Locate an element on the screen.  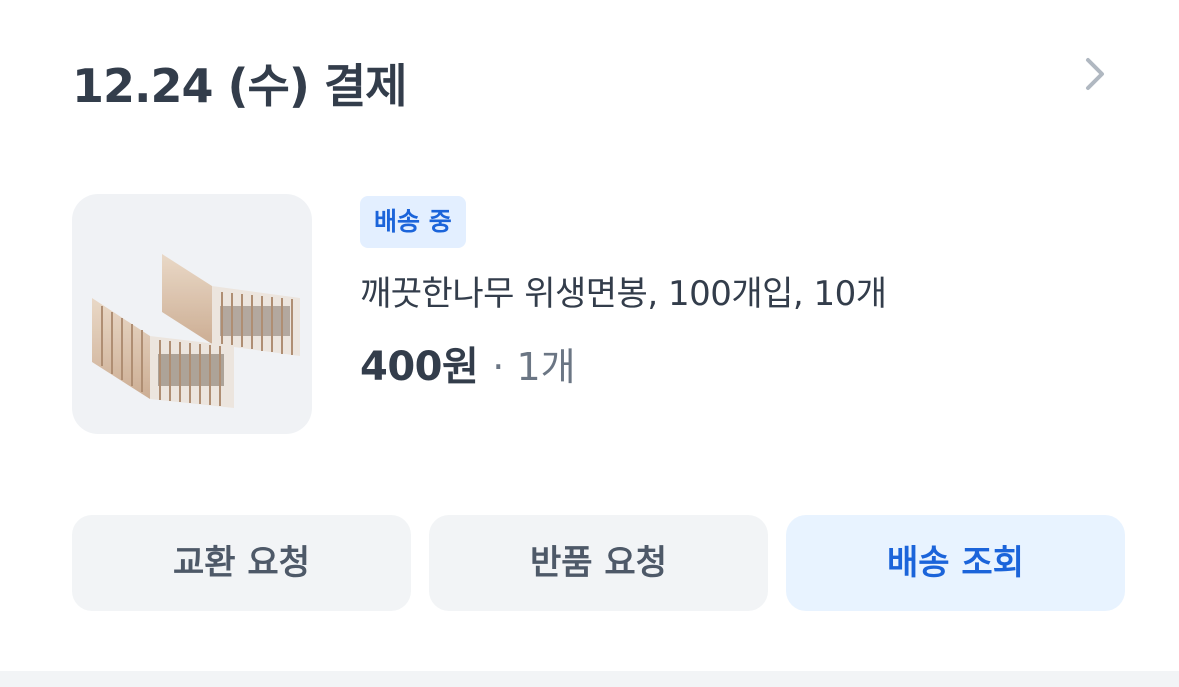
order-actions: 교환 요청 반품 요청 배송 조회 is located at coordinates (598, 563).